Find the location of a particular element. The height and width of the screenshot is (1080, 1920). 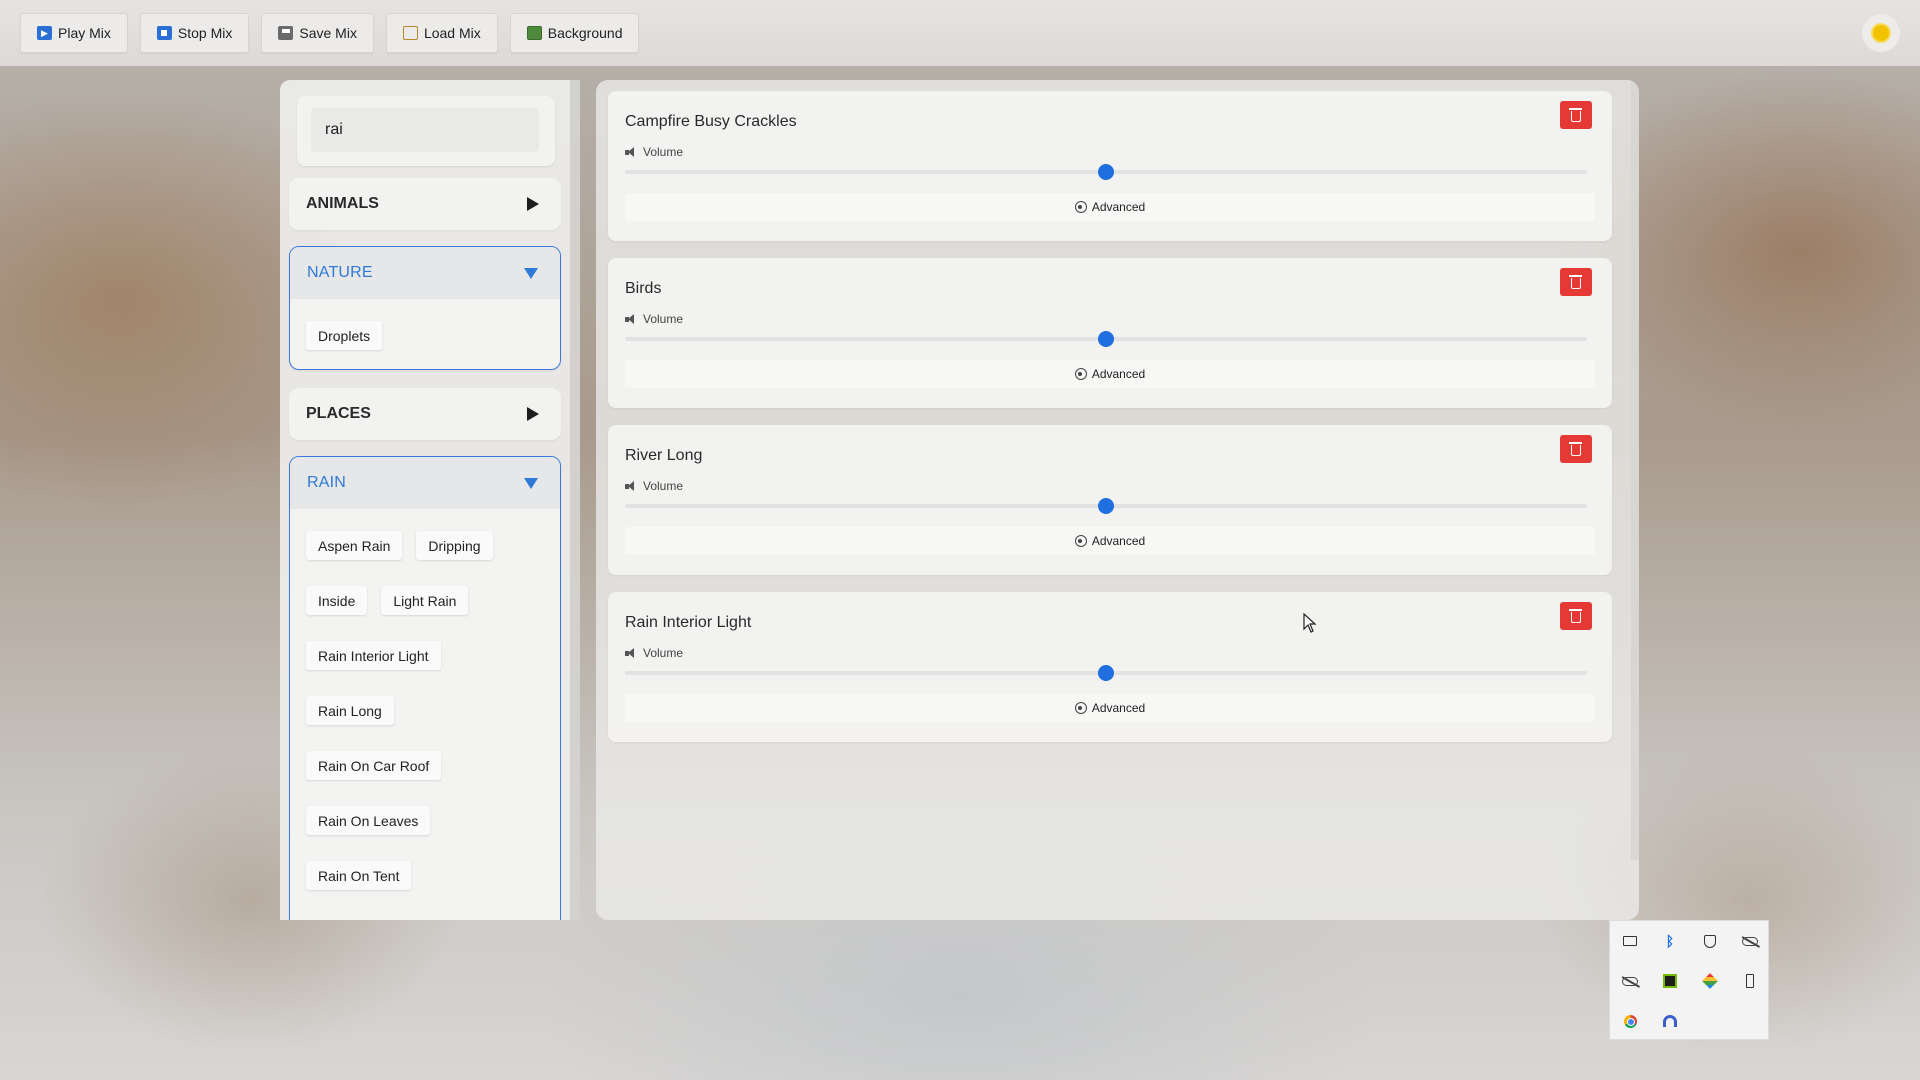

sound-chip: Rain Long is located at coordinates (350, 710).